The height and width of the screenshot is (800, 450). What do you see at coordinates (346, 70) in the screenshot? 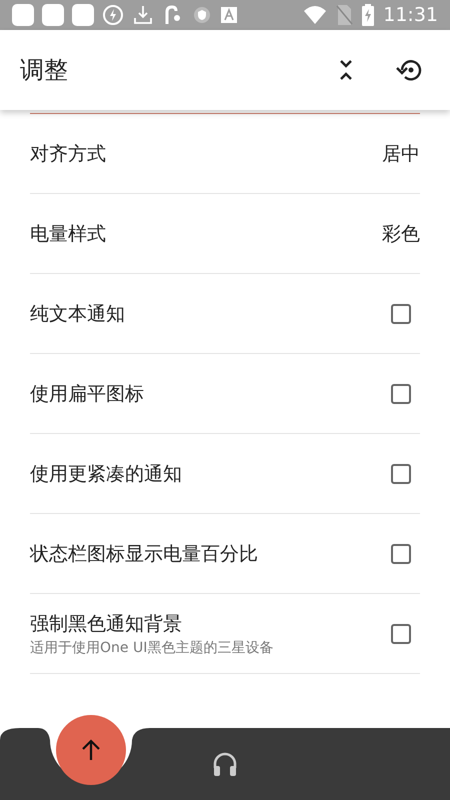
I see `collapse-icon` at bounding box center [346, 70].